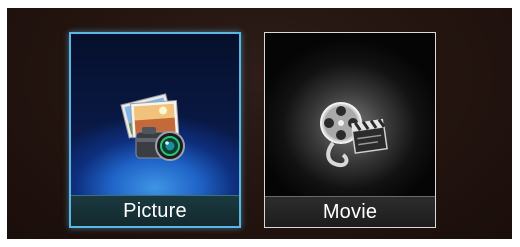 This screenshot has height=247, width=520. Describe the element at coordinates (354, 135) in the screenshot. I see `movie-icon` at that location.